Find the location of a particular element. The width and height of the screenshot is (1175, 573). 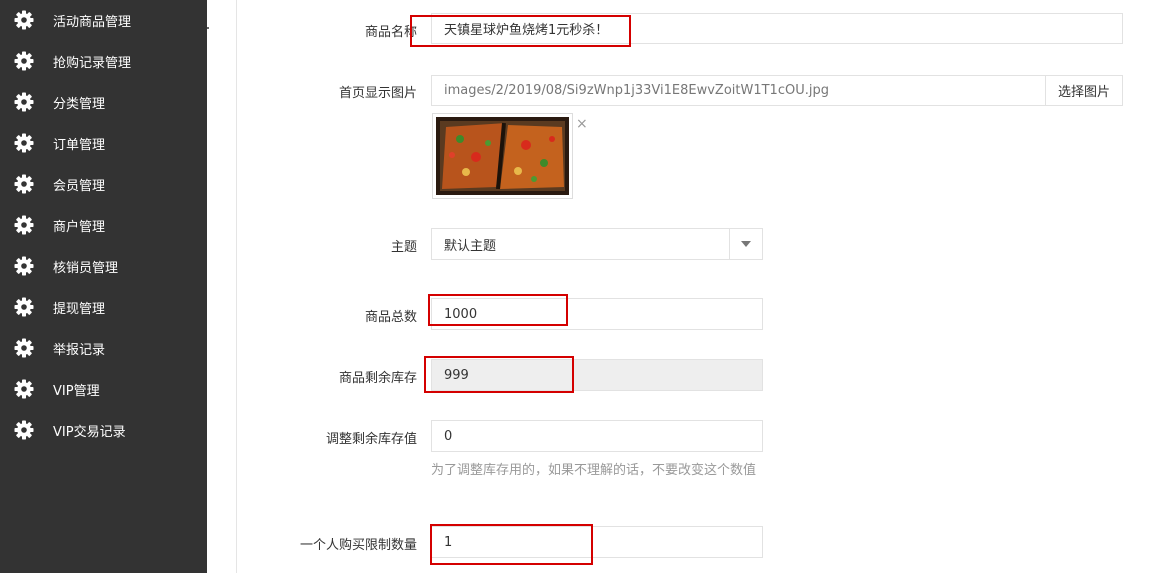

sidebar-item: 会员管理 is located at coordinates (103, 184).